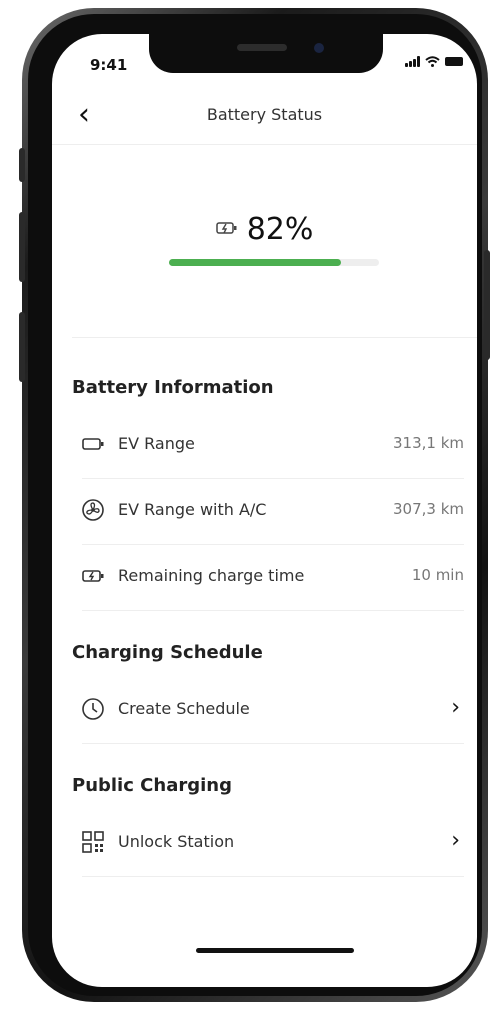 The image size is (501, 1010). Describe the element at coordinates (273, 511) in the screenshot. I see `ev-range-ac-row: EV Range with A/C 307,3 km` at that location.